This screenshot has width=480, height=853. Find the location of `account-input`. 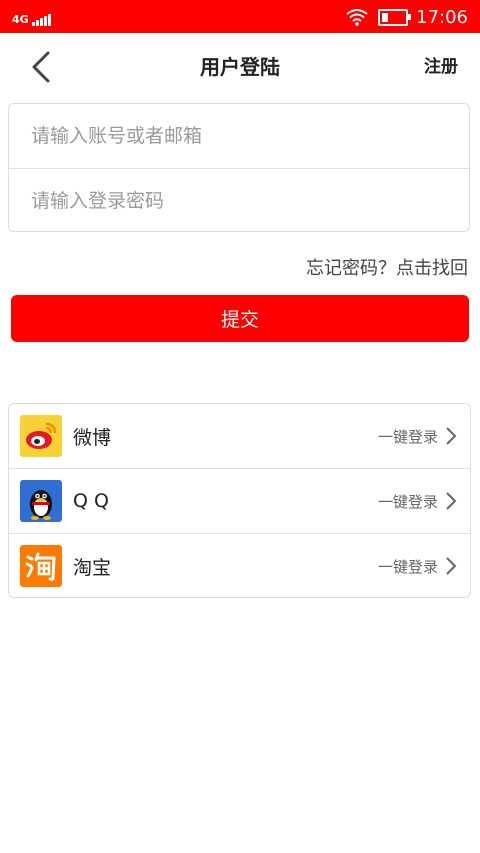

account-input is located at coordinates (239, 136).